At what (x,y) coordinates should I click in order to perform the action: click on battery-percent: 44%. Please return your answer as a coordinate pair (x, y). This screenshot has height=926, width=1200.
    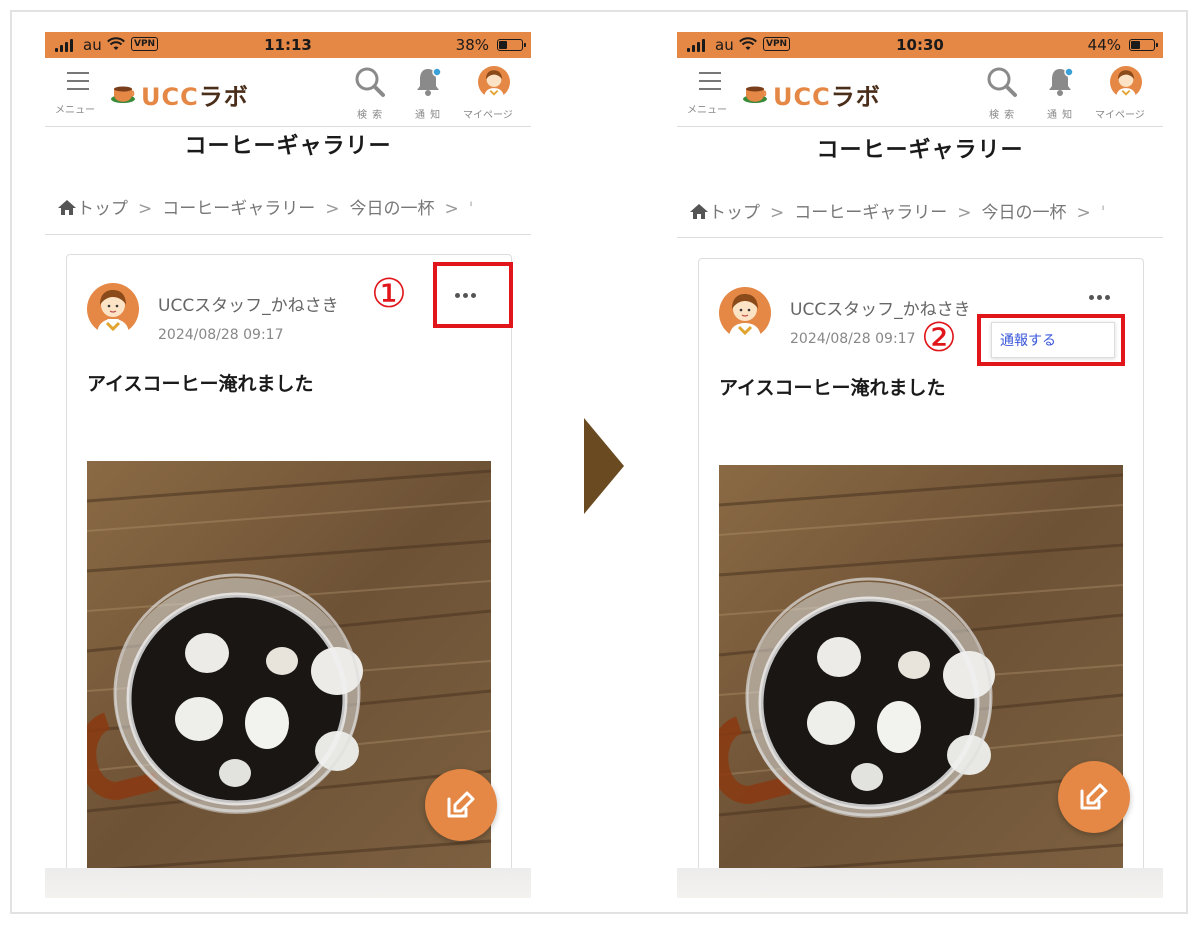
    Looking at the image, I should click on (1104, 45).